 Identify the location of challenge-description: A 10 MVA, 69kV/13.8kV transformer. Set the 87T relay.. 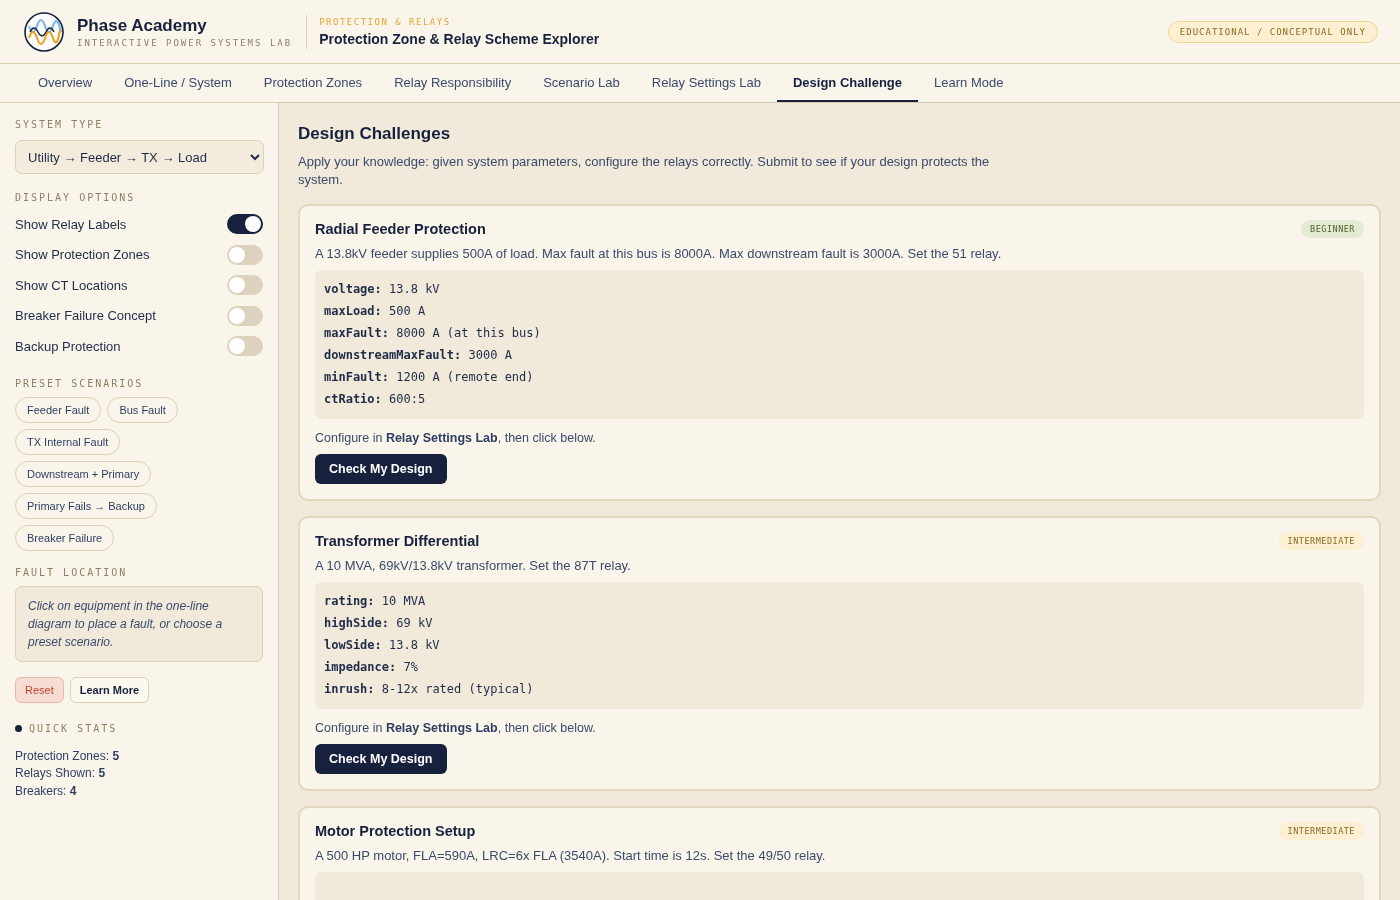
(473, 565).